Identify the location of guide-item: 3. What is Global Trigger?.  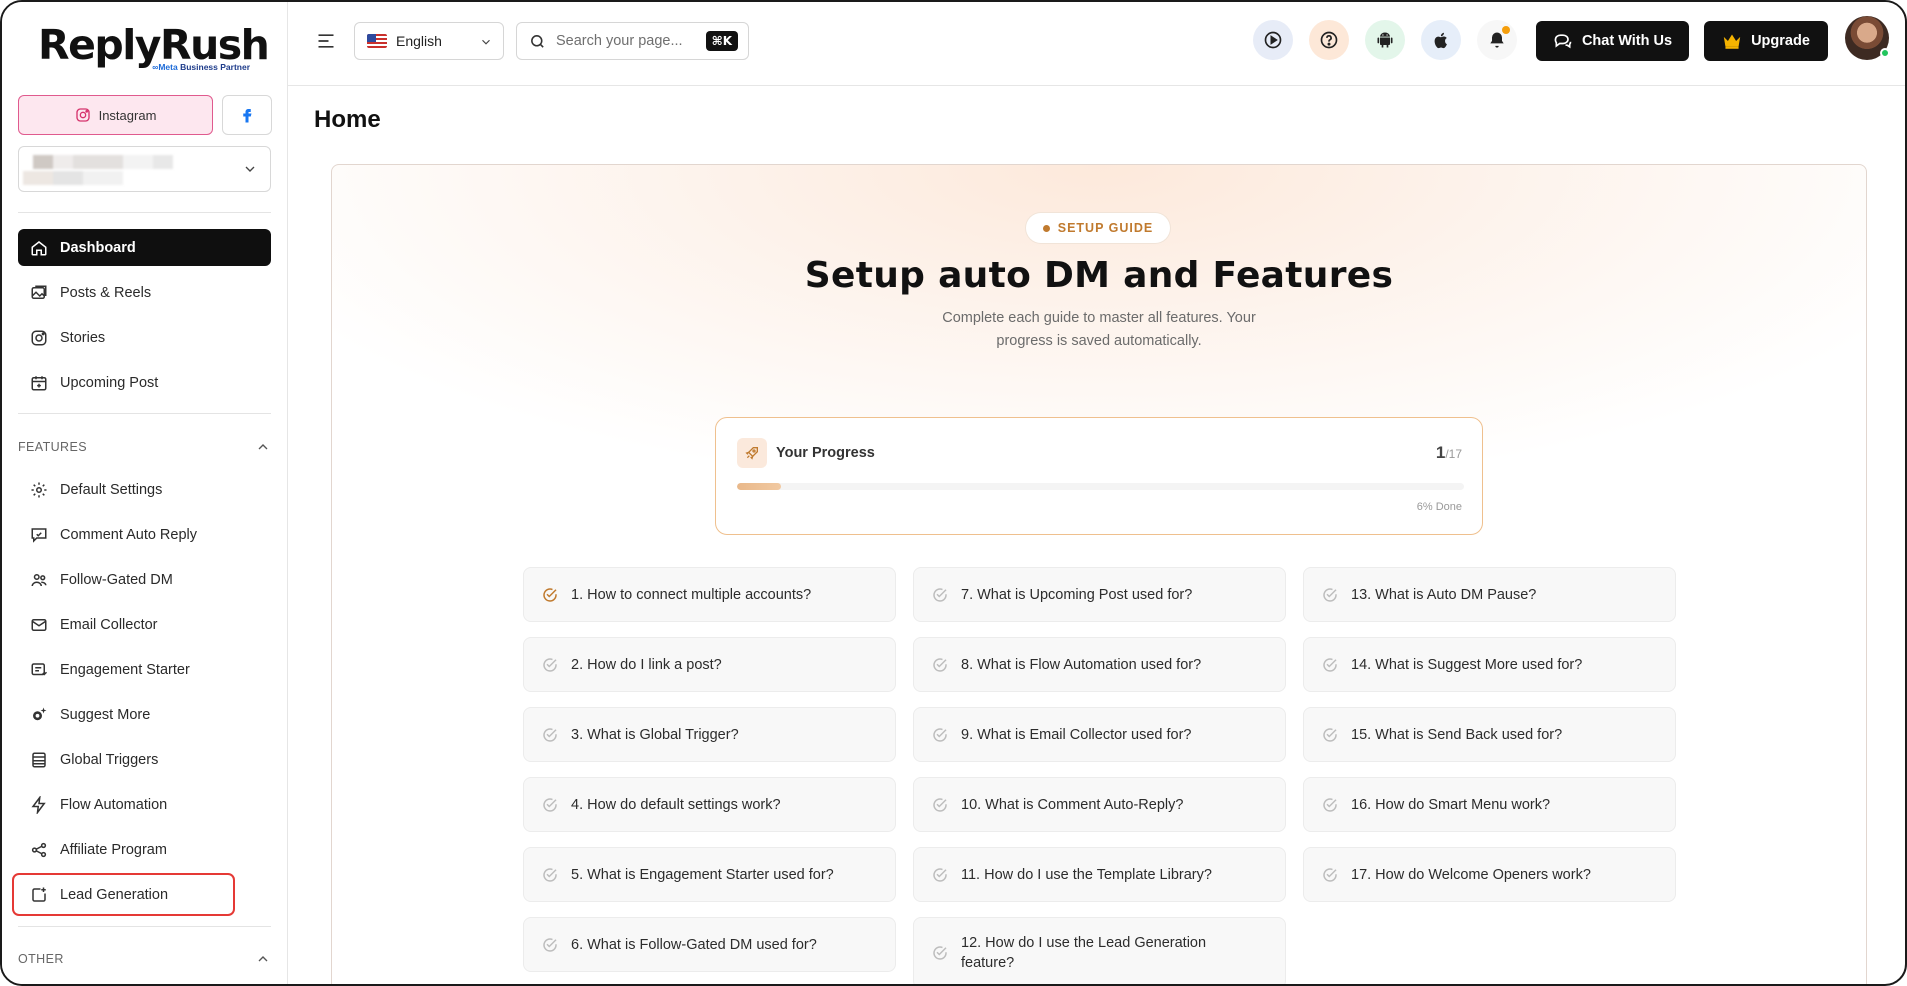
(709, 734).